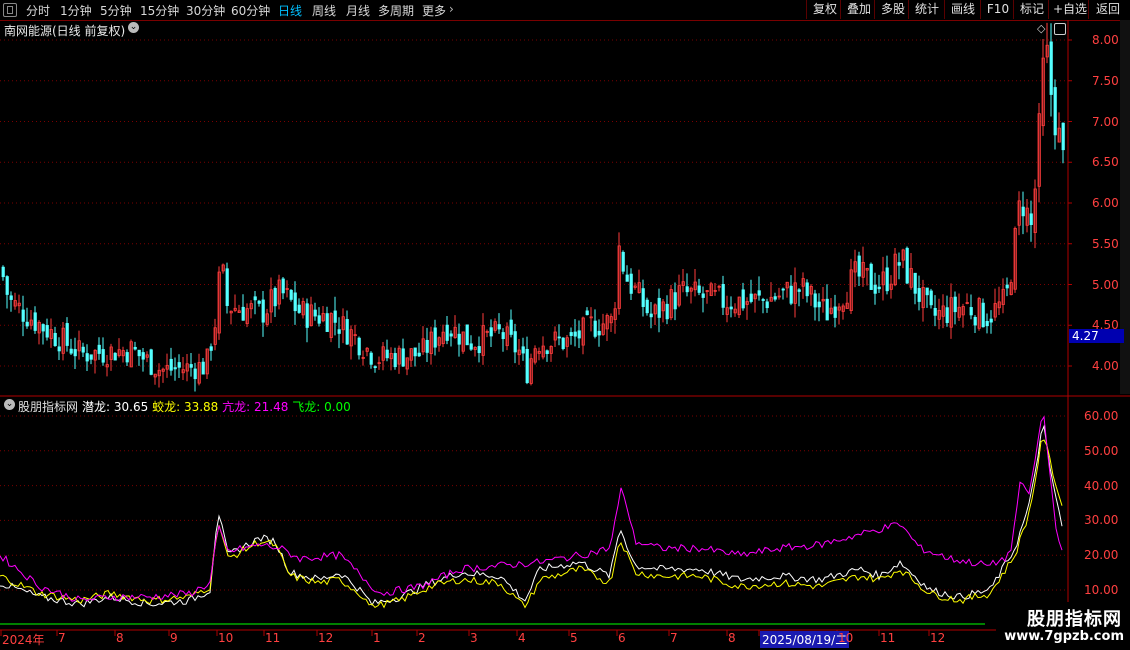 The height and width of the screenshot is (650, 1130). I want to click on time-axis-label: 1, so click(377, 638).